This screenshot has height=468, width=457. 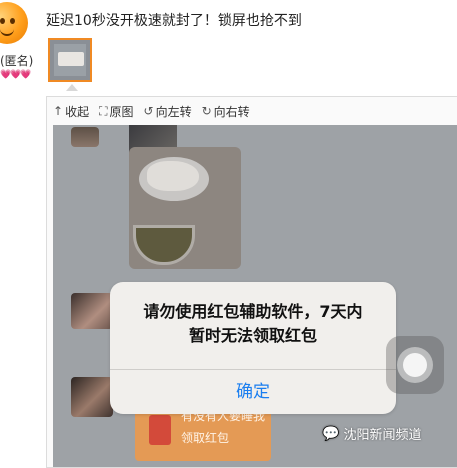 I want to click on watermark: 💬 沈阳新闻频道, so click(x=372, y=434).